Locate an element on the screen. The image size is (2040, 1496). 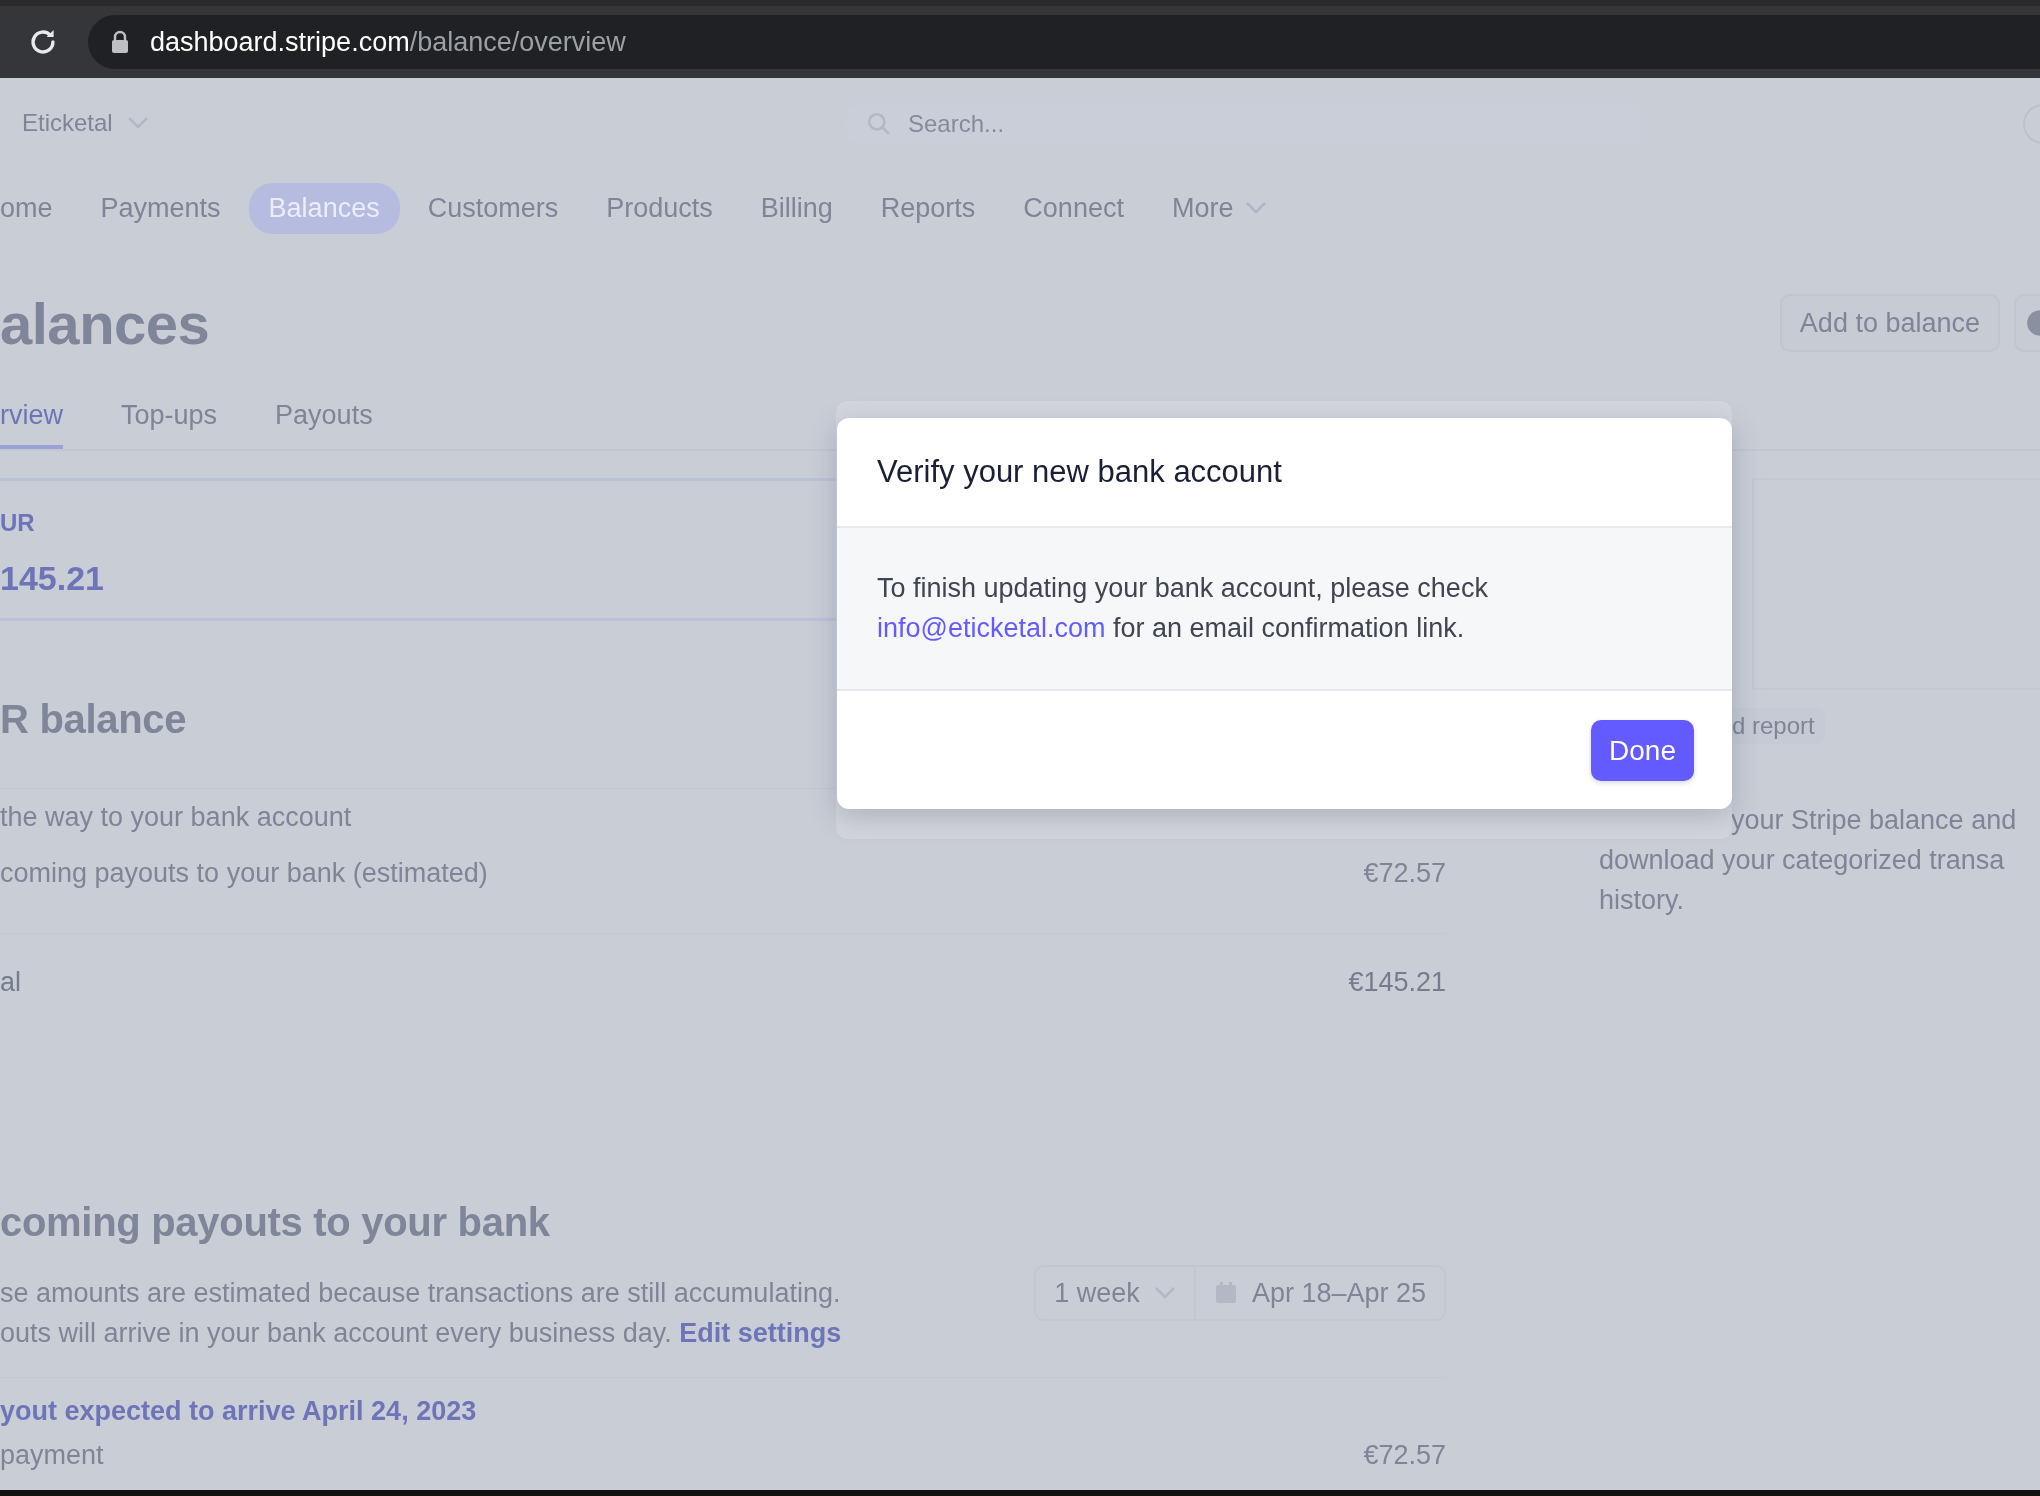
currency-label: UR is located at coordinates (18, 523).